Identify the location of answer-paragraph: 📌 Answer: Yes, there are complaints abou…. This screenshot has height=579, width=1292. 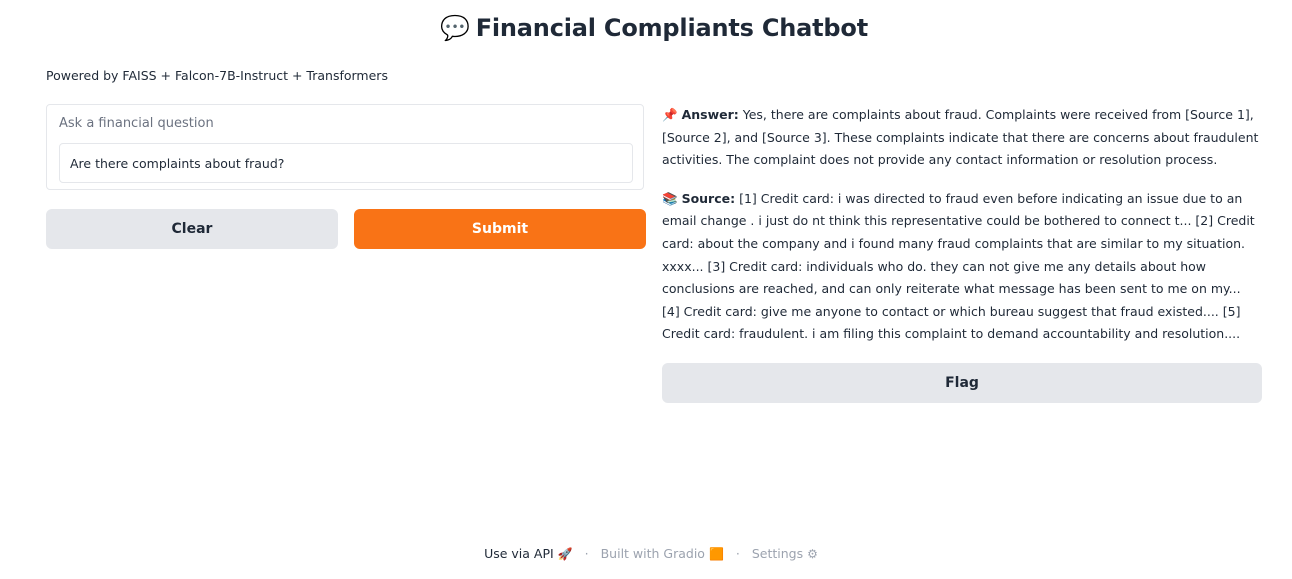
(962, 138).